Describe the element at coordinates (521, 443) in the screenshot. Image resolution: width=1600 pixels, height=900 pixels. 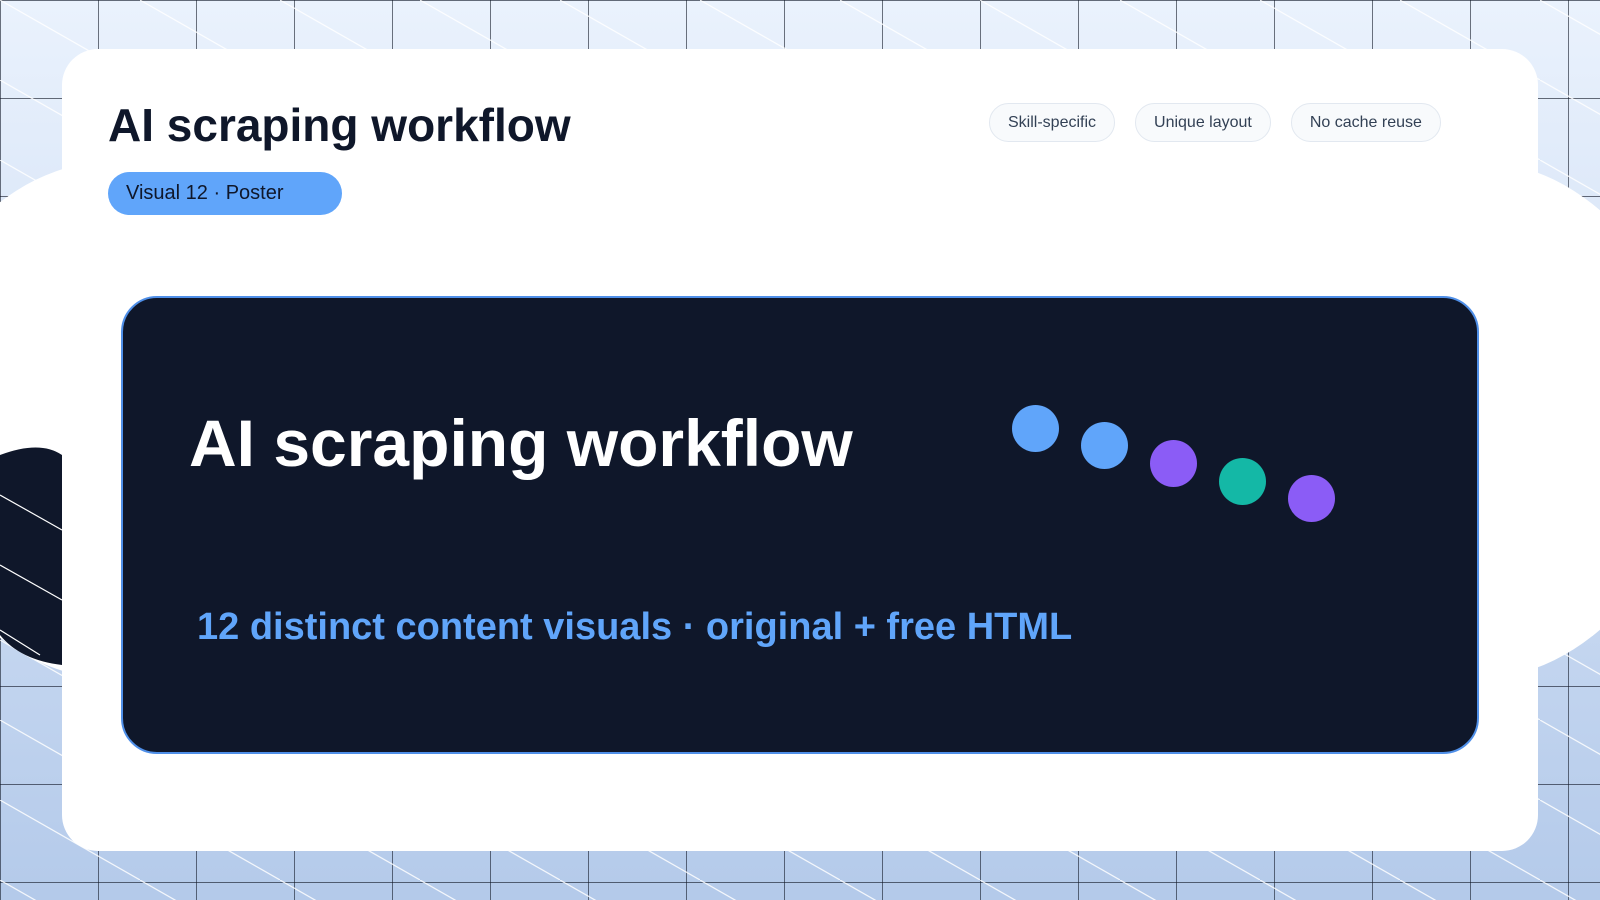
I see `poster-title: AI scraping workflow` at that location.